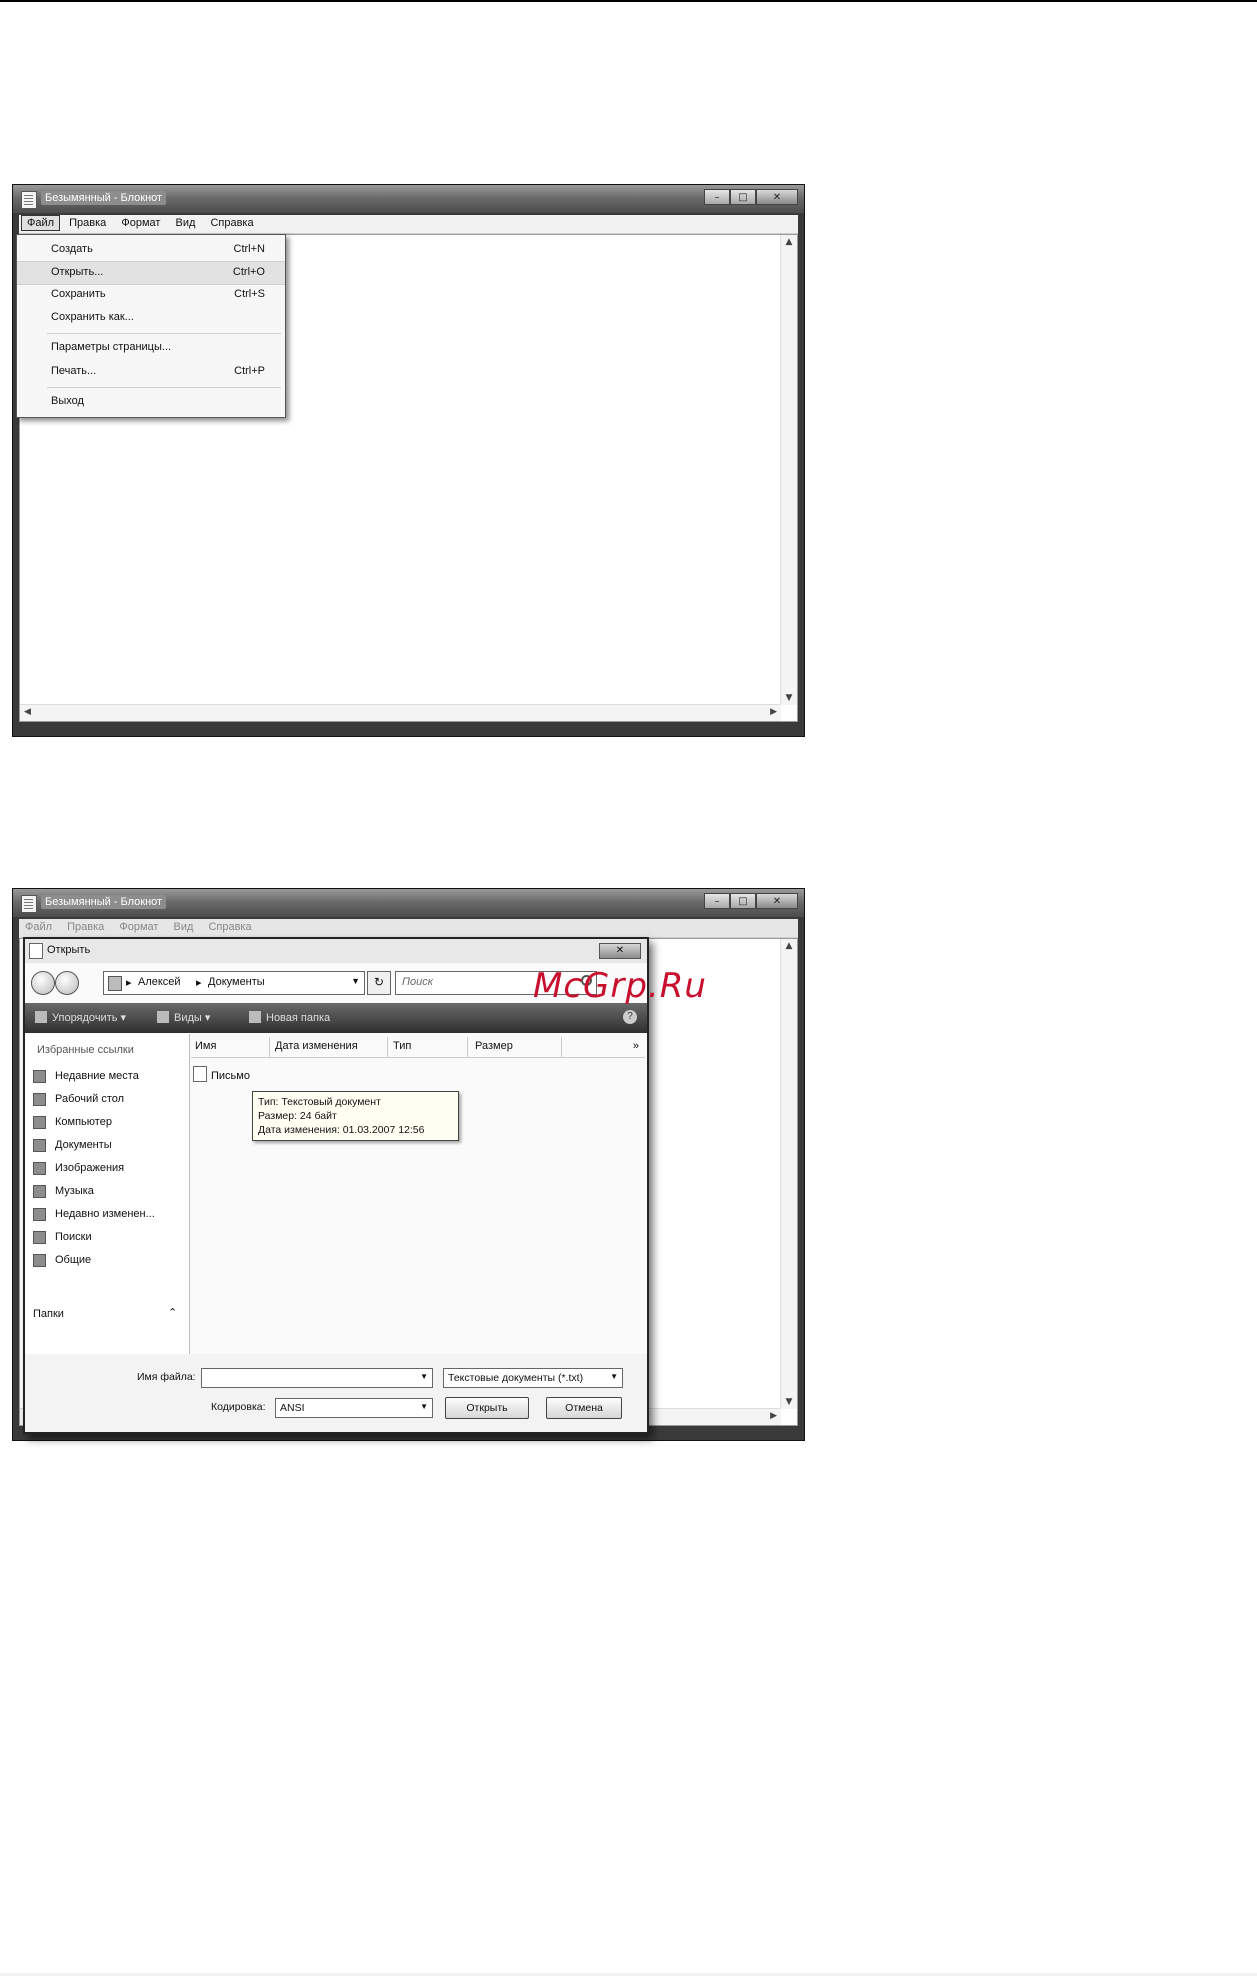  What do you see at coordinates (39, 1145) in the screenshot?
I see `documents-icon` at bounding box center [39, 1145].